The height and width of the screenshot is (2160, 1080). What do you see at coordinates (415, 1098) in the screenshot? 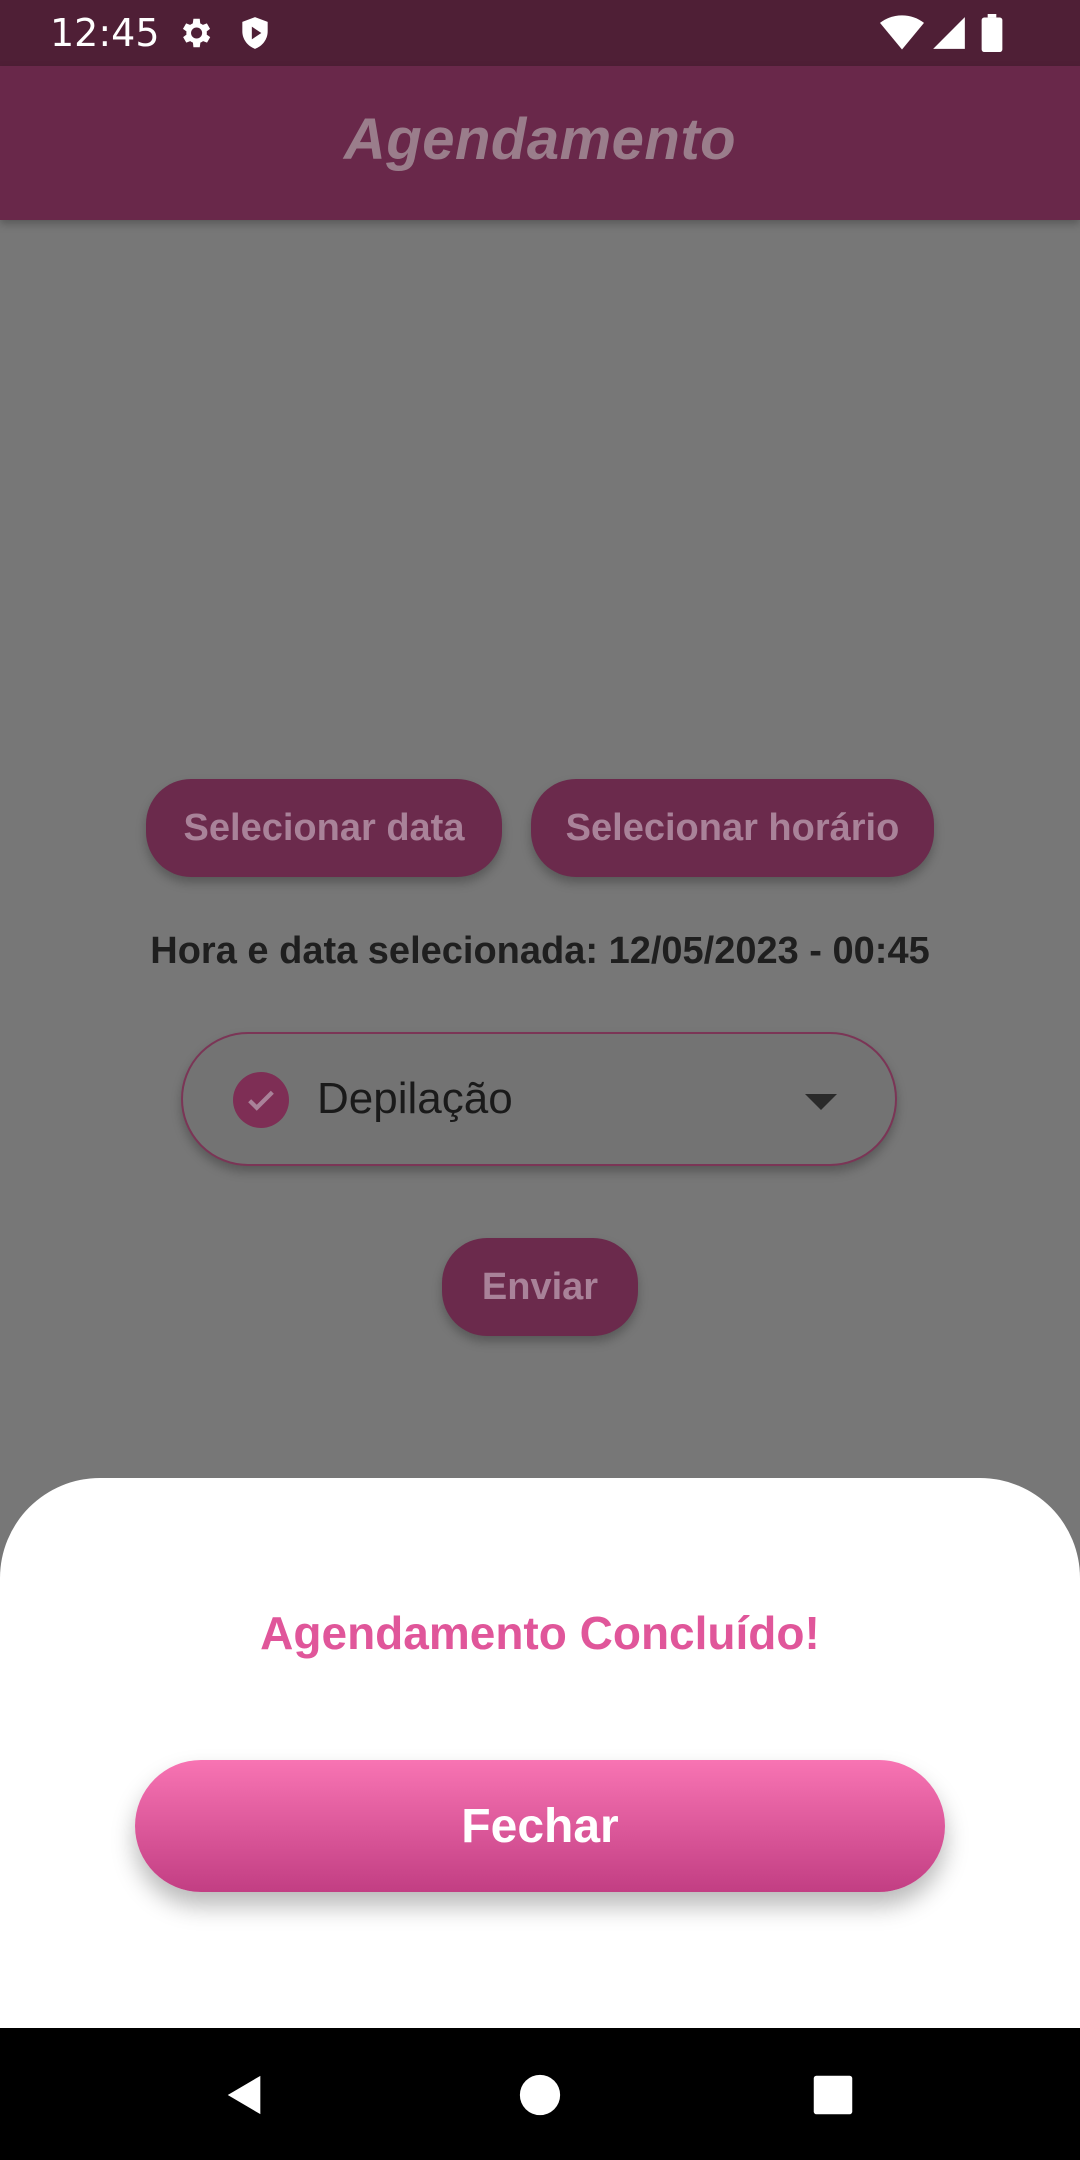
I see `service-dropdown-value: Depilação` at bounding box center [415, 1098].